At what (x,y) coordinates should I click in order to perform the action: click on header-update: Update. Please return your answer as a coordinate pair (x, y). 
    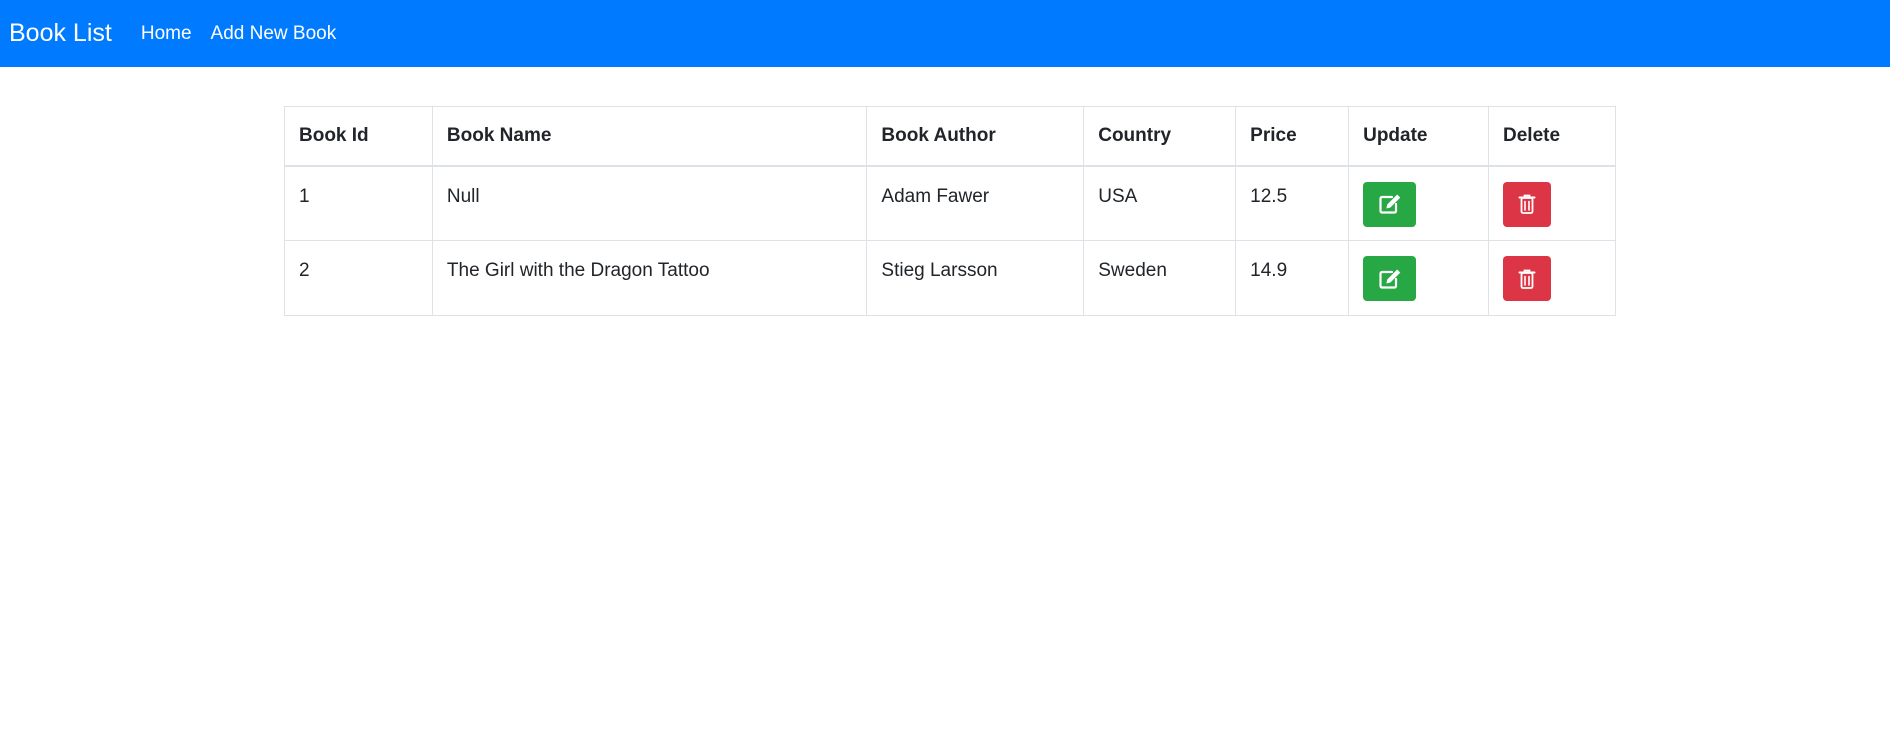
    Looking at the image, I should click on (1419, 136).